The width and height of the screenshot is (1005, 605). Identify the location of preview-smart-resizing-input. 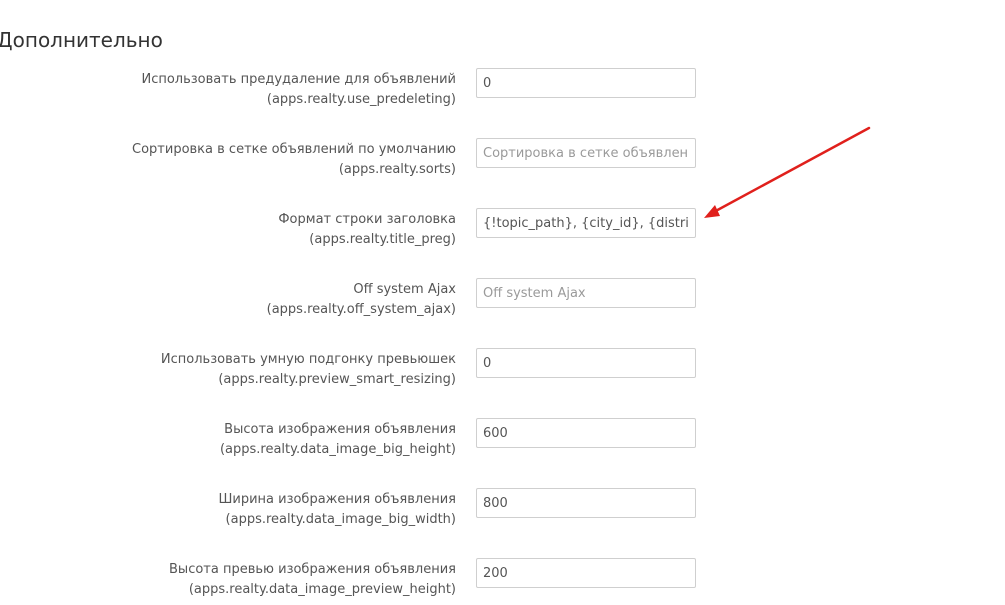
(586, 363).